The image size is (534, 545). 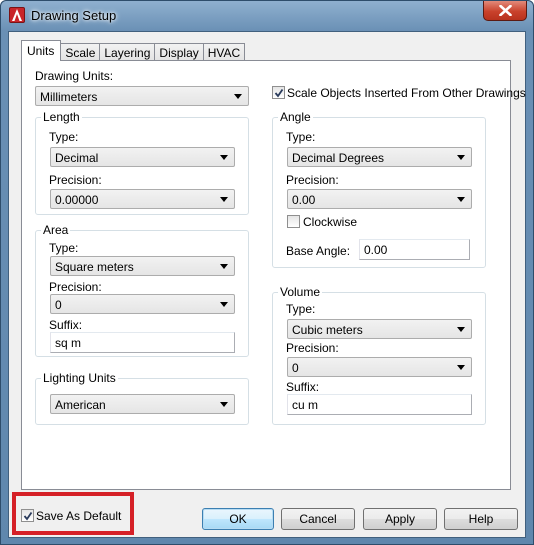 I want to click on checkmark-icon, so click(x=279, y=93).